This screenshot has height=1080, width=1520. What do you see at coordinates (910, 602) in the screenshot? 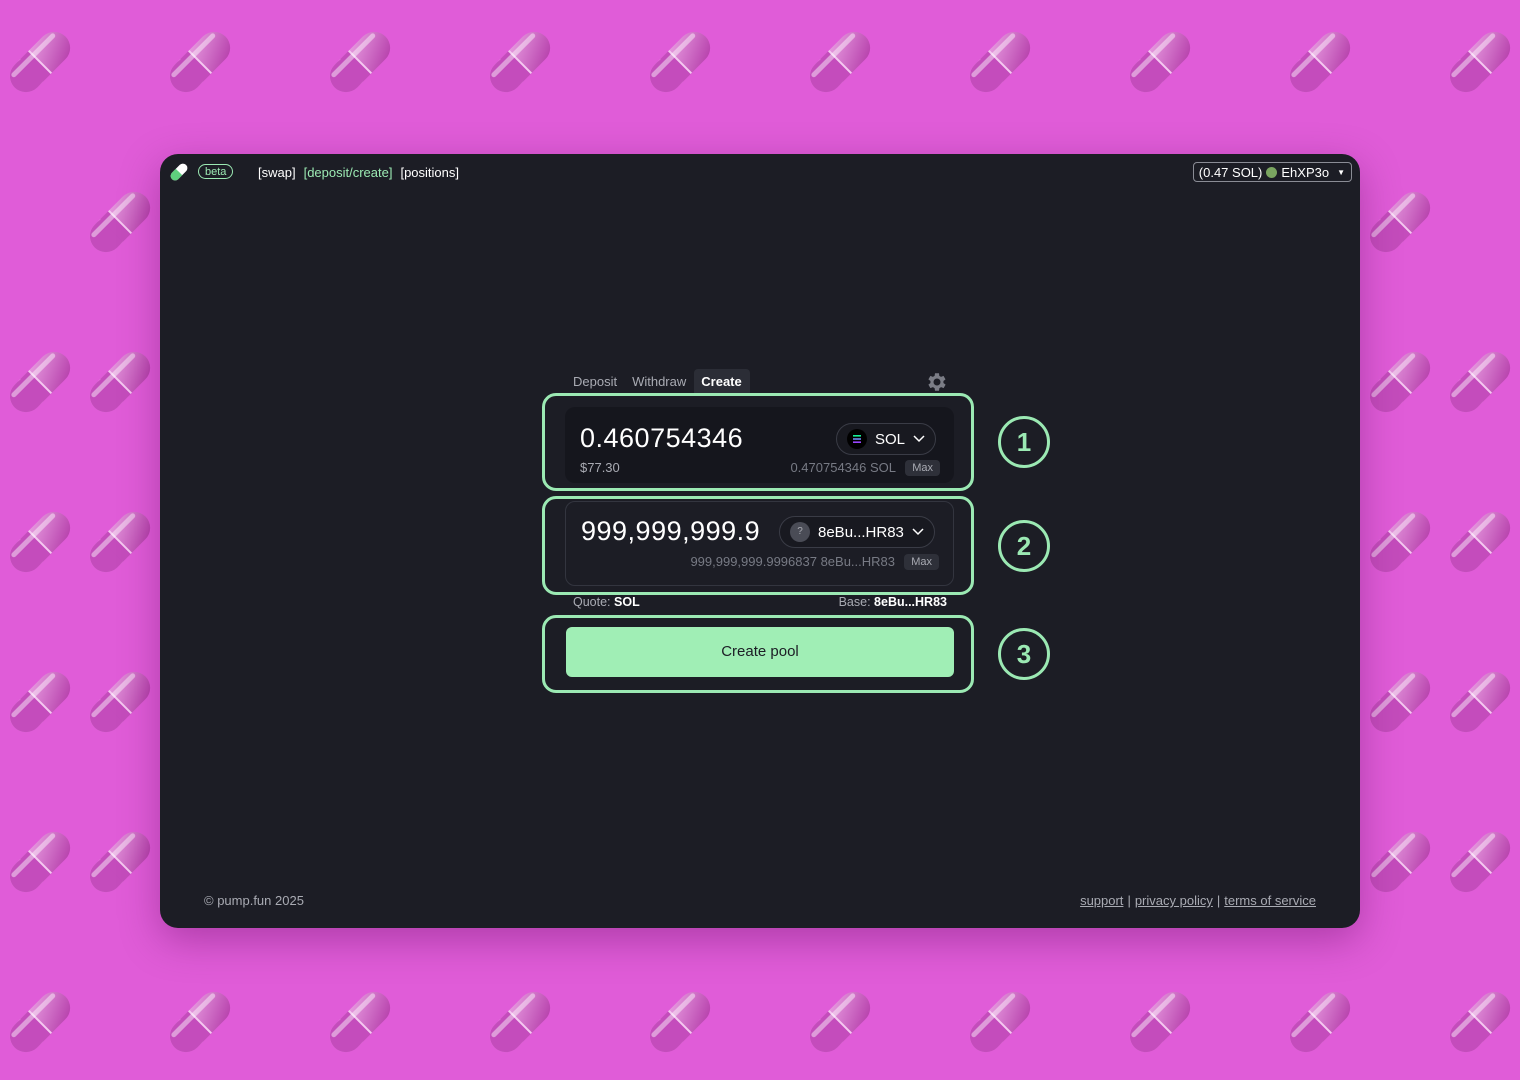
I see `base-value: 8eBu...HR83` at bounding box center [910, 602].